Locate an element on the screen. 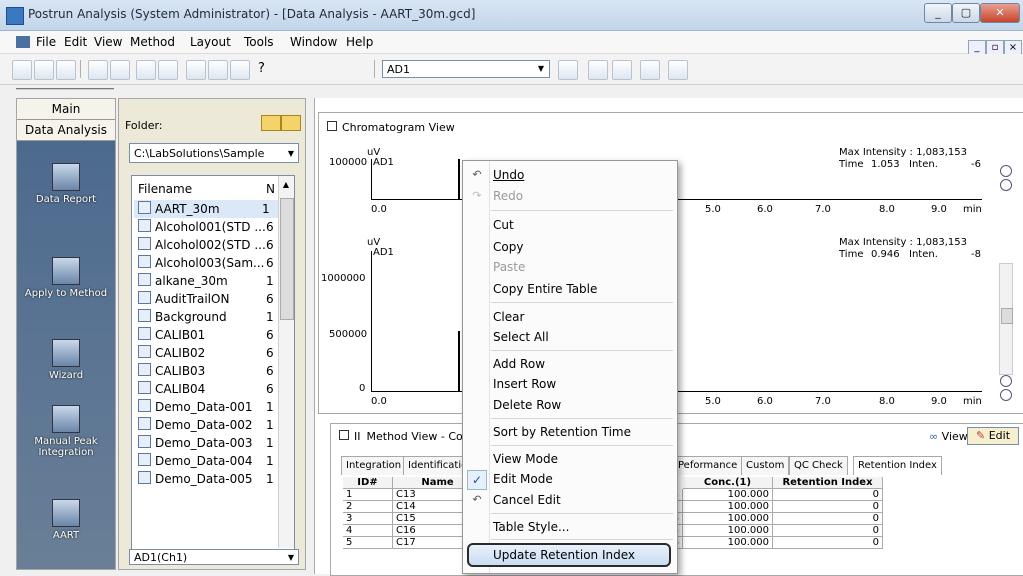 This screenshot has width=1023, height=576. file-list-item: alkane_30m 1 is located at coordinates (206, 281).